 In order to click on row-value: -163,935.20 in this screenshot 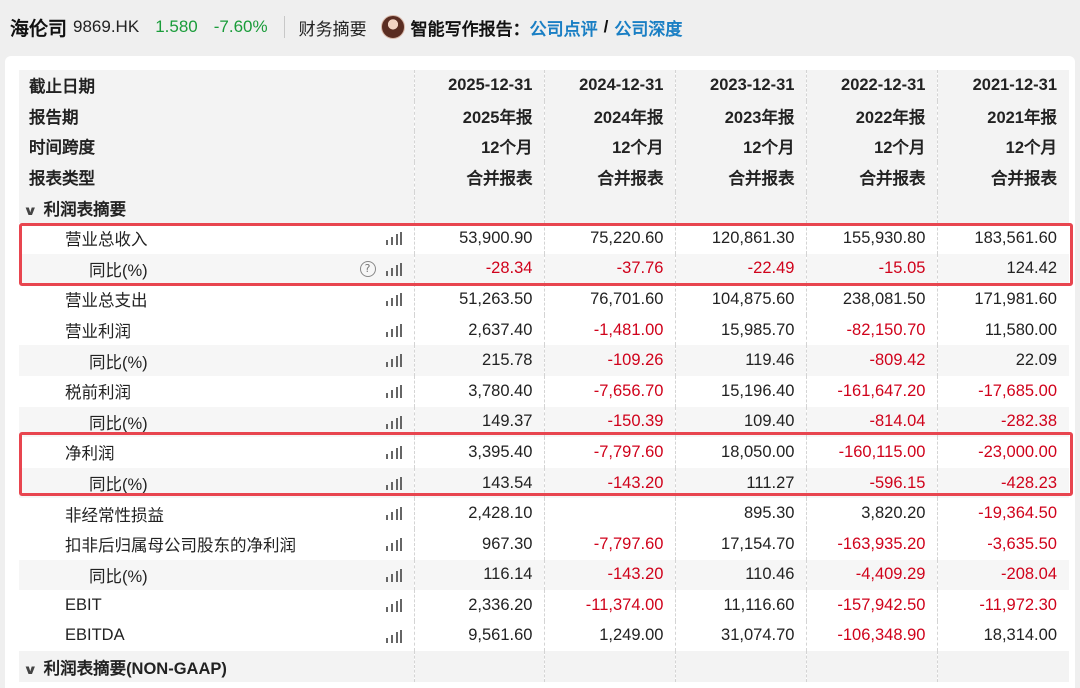, I will do `click(872, 544)`.